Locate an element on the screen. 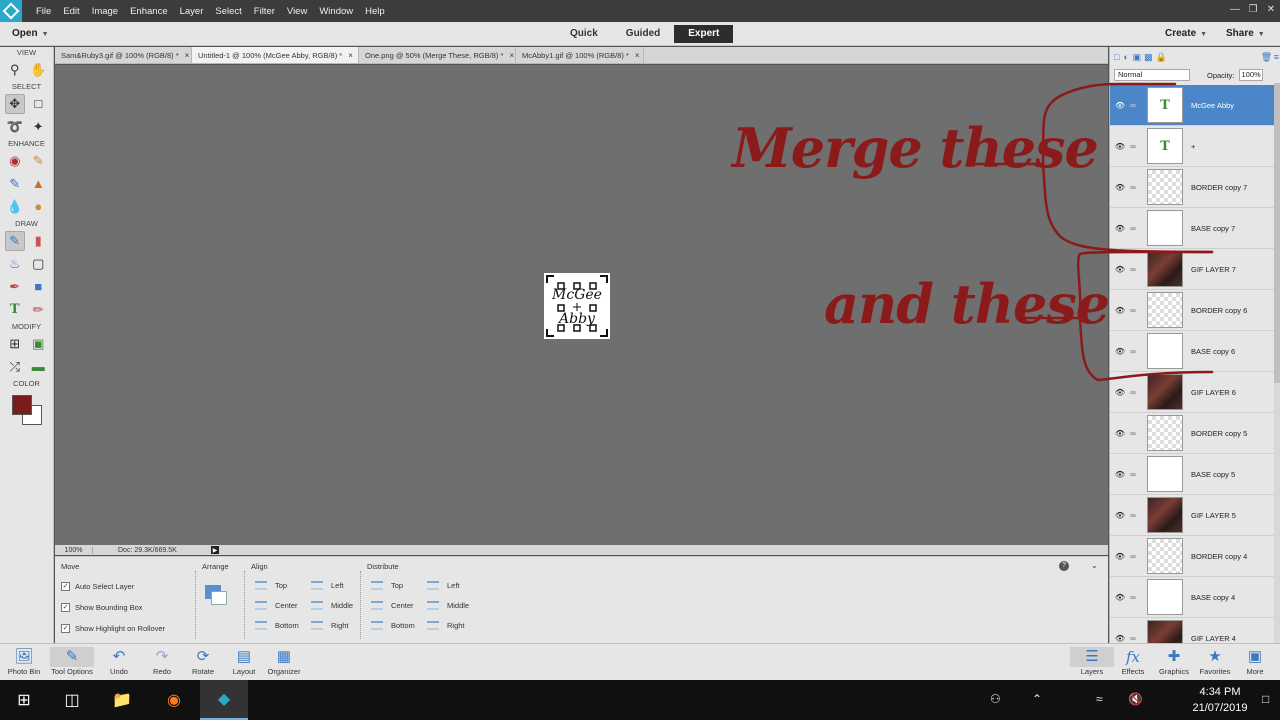  foreground-color-swatch is located at coordinates (22, 405).